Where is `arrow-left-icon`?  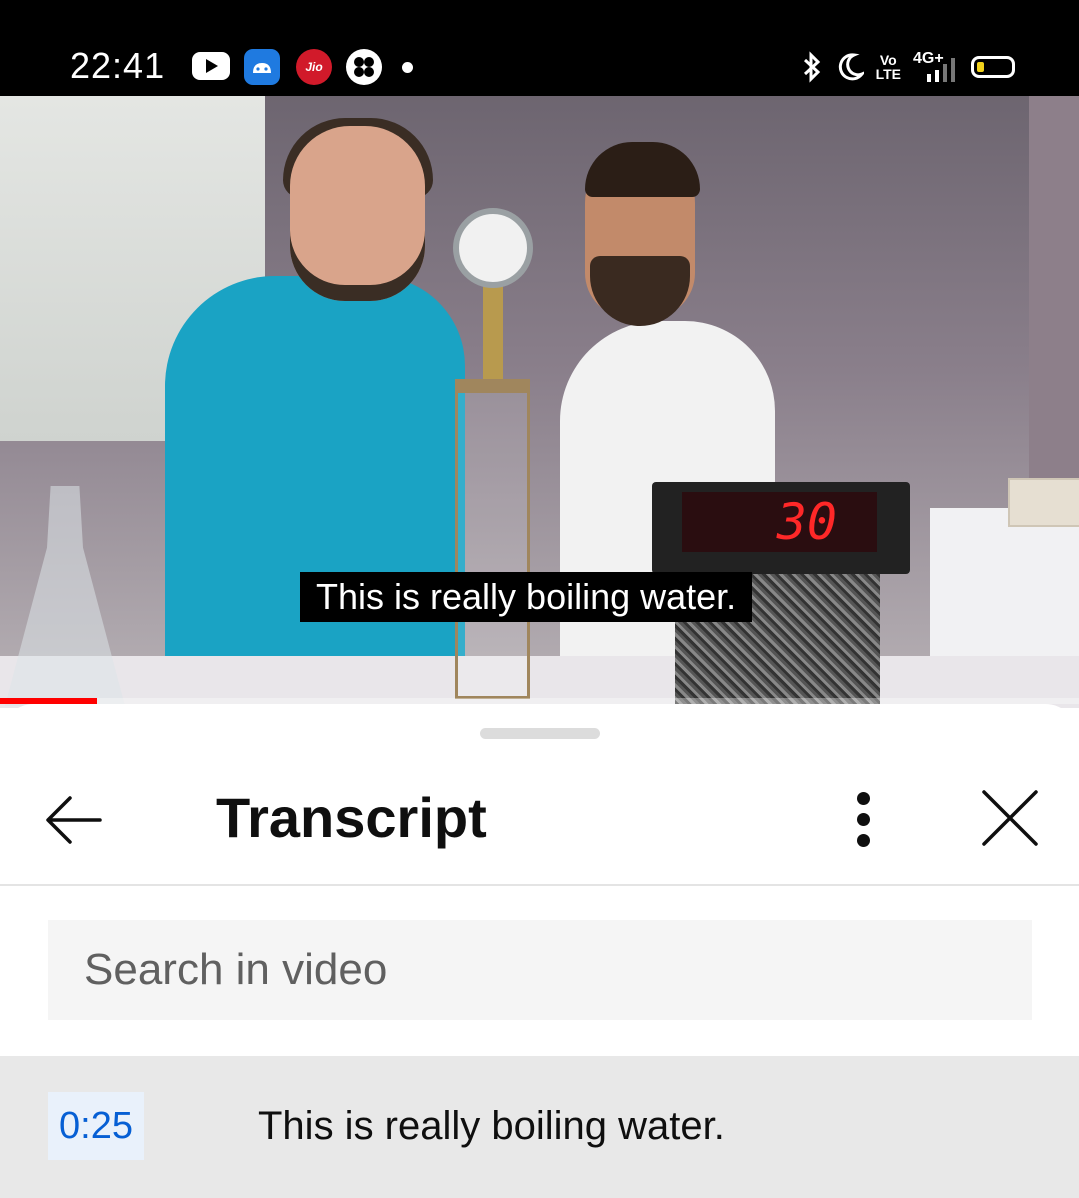 arrow-left-icon is located at coordinates (74, 820).